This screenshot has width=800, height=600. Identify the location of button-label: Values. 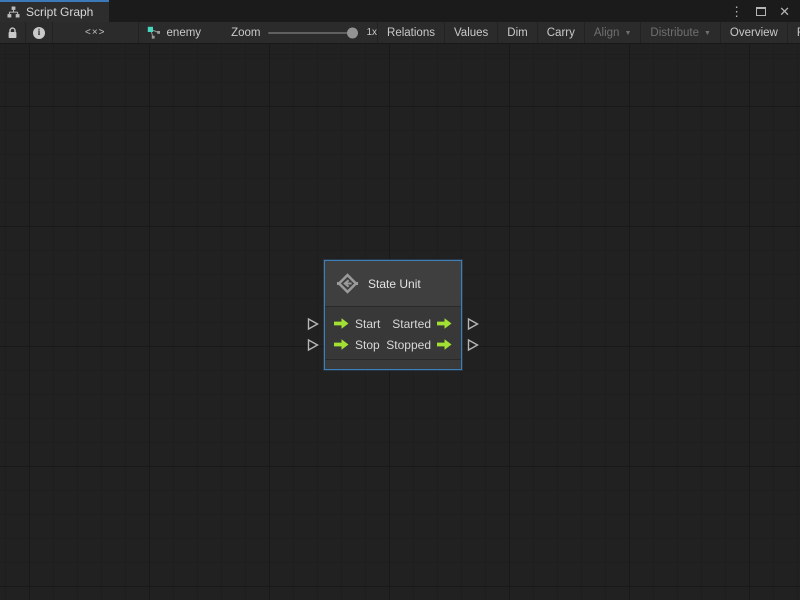
(471, 32).